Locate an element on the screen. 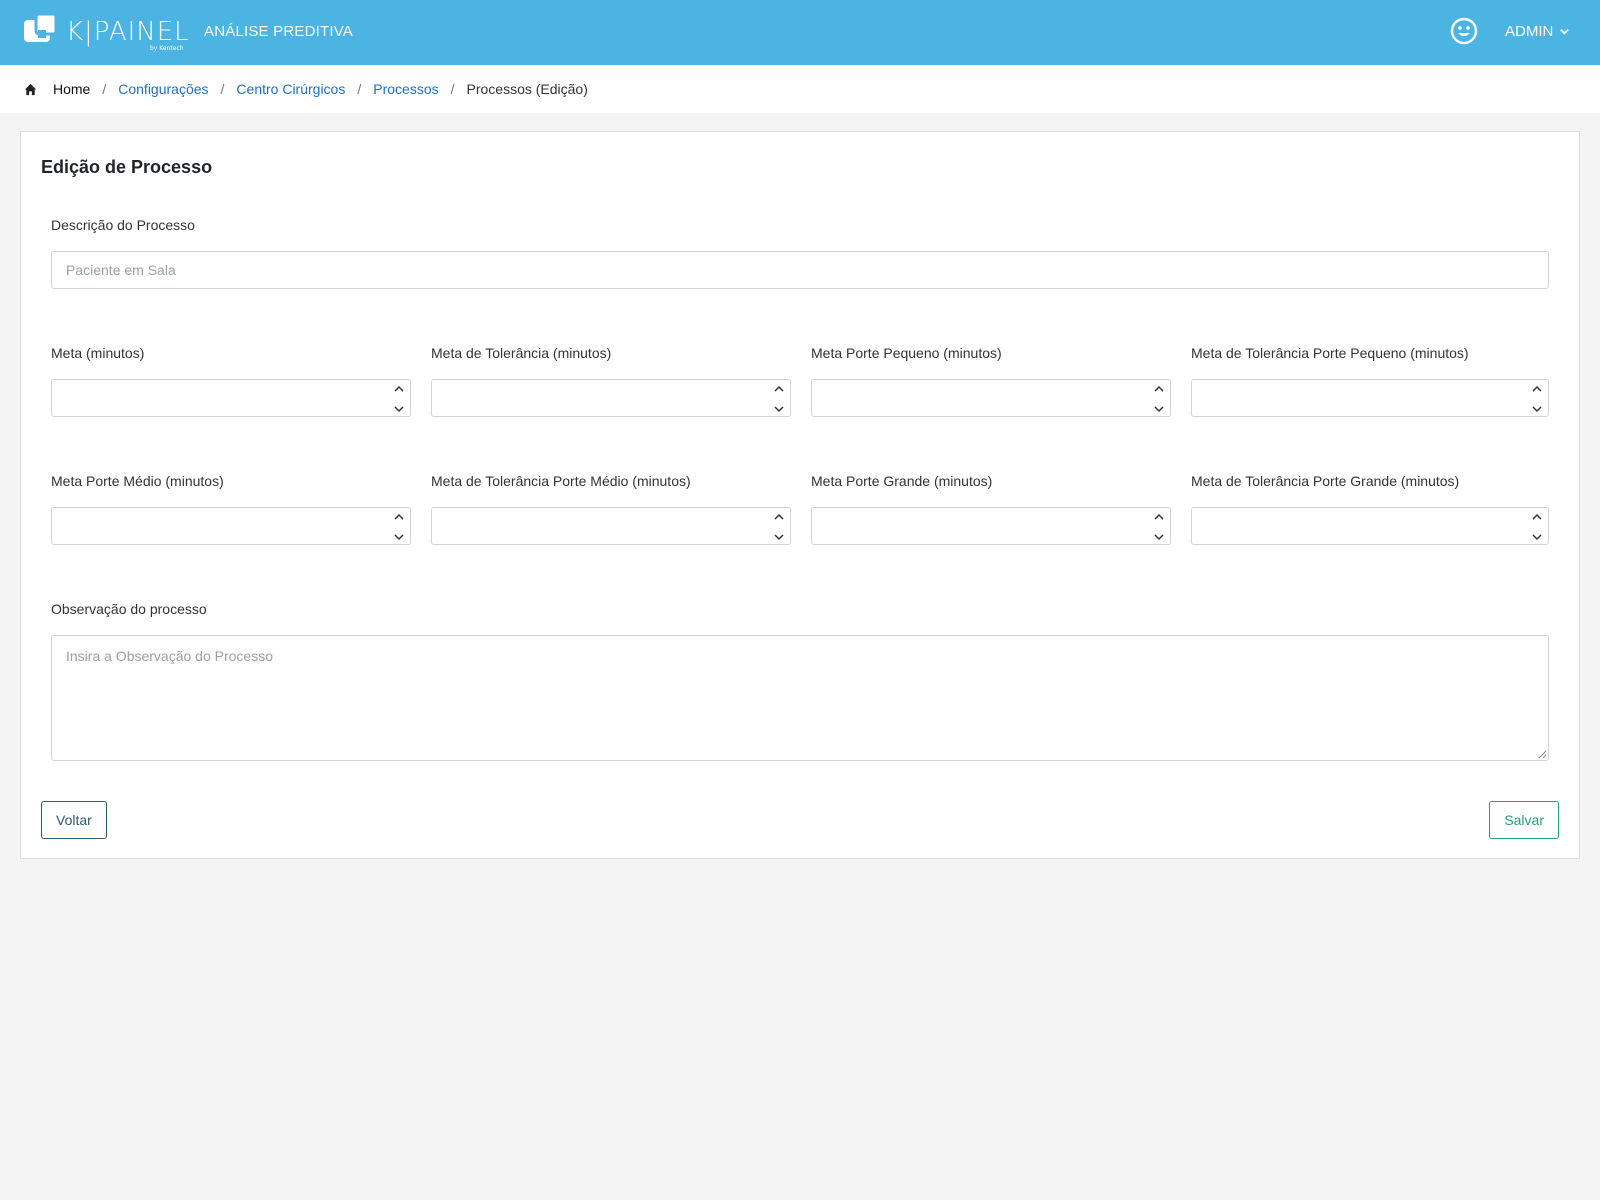 The image size is (1600, 1200). meta-porte-grande-spinner is located at coordinates (1159, 527).